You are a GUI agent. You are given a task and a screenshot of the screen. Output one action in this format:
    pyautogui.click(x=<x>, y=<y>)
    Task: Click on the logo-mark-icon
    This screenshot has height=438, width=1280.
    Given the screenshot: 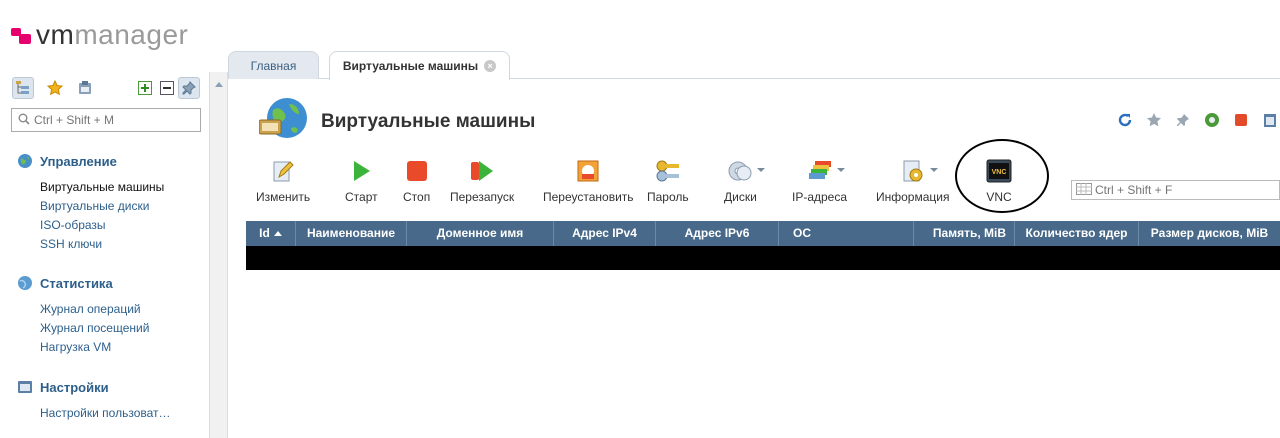 What is the action you would take?
    pyautogui.click(x=22, y=35)
    